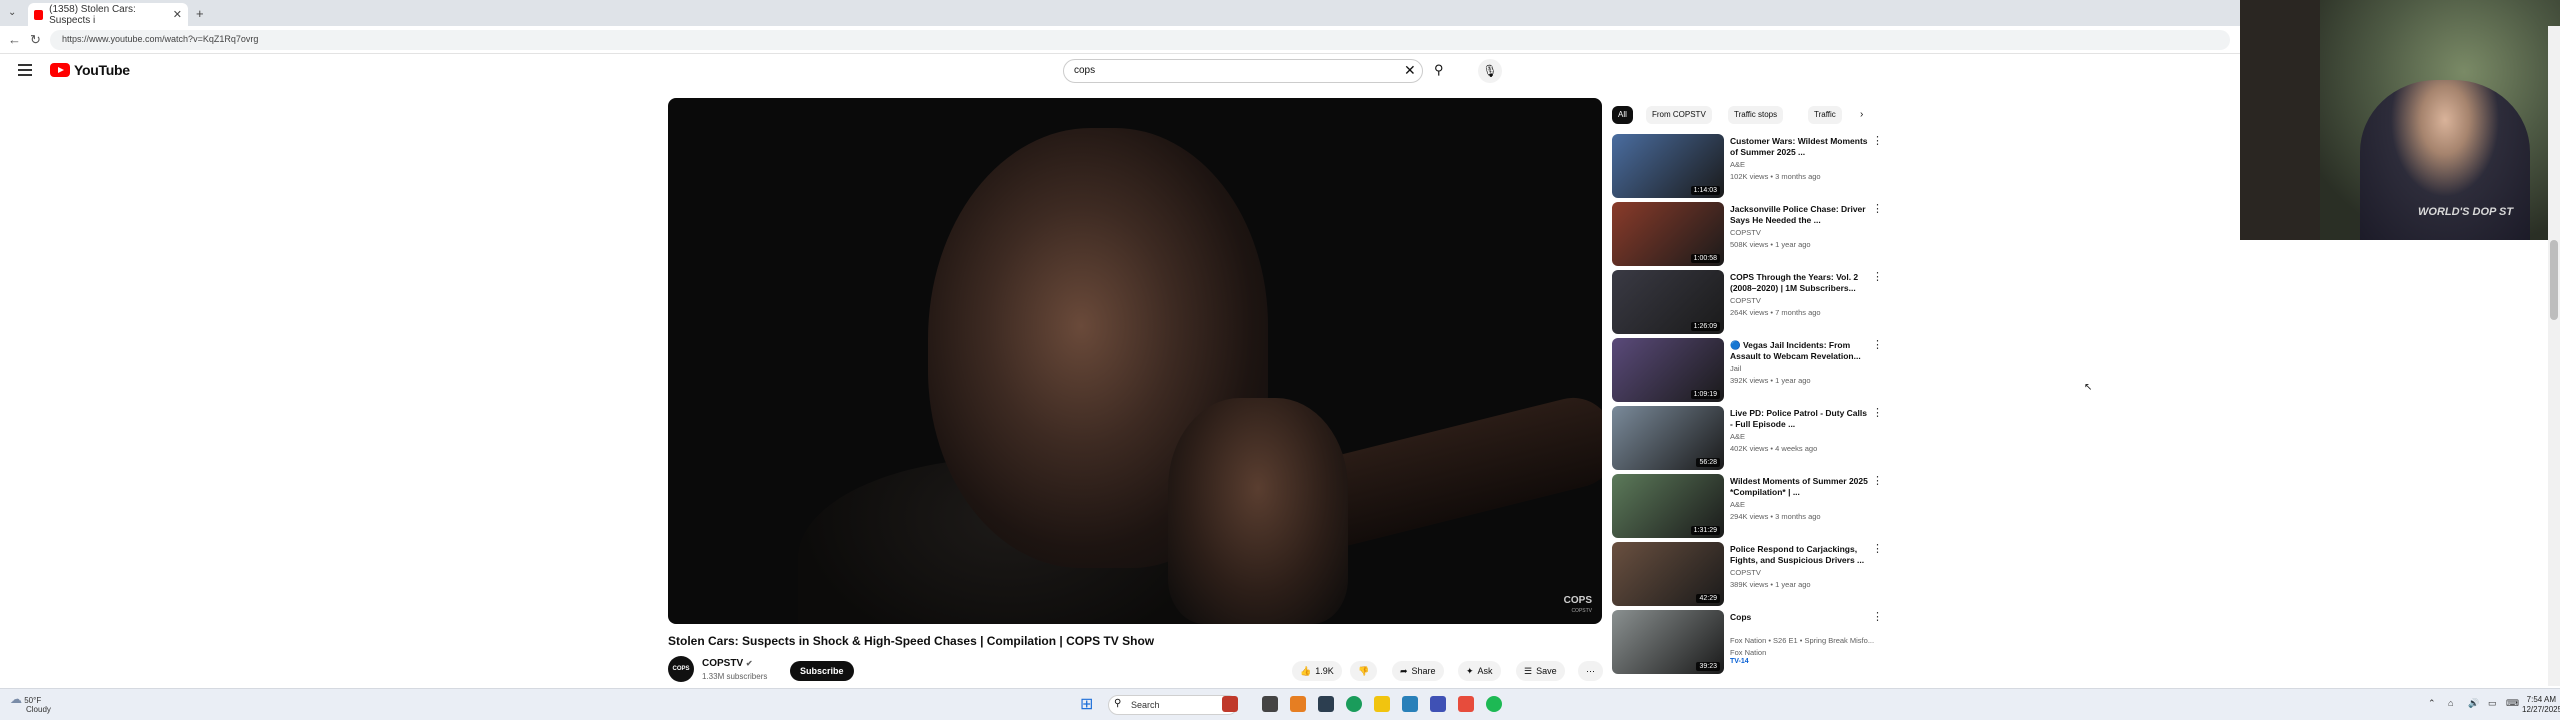  I want to click on save-icon: ☰, so click(1528, 671).